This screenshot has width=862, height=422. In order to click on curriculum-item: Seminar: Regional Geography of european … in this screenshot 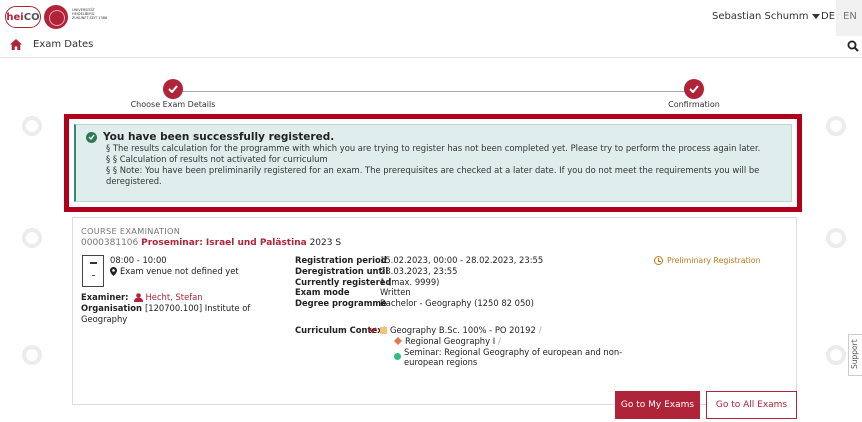, I will do `click(510, 358)`.